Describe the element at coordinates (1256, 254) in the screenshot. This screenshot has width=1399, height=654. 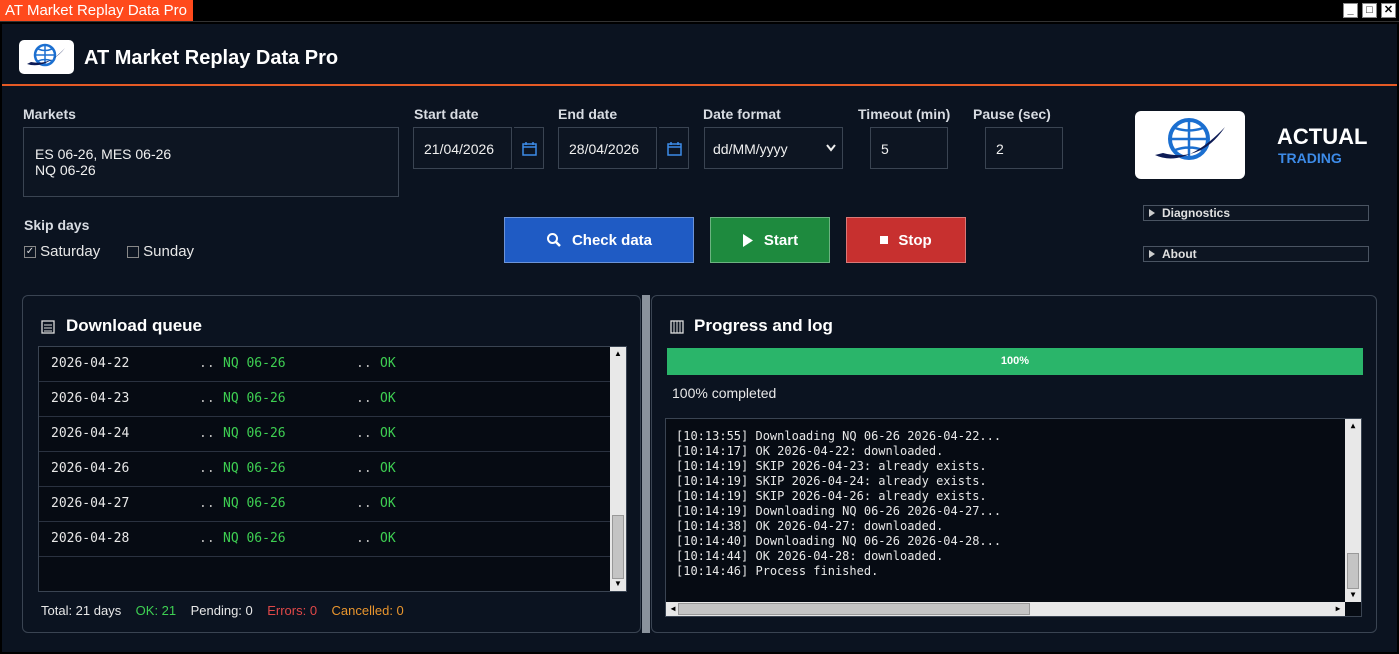
I see `about-expander: About` at that location.